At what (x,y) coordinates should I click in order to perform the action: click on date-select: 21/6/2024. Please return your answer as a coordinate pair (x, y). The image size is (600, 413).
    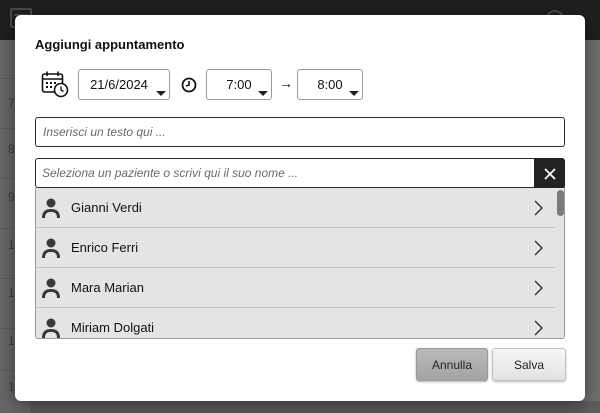
    Looking at the image, I should click on (124, 84).